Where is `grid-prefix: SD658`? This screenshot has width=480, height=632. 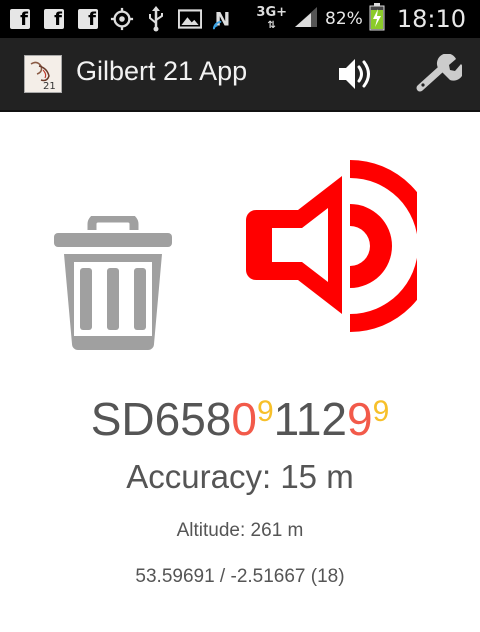
grid-prefix: SD658 is located at coordinates (161, 419).